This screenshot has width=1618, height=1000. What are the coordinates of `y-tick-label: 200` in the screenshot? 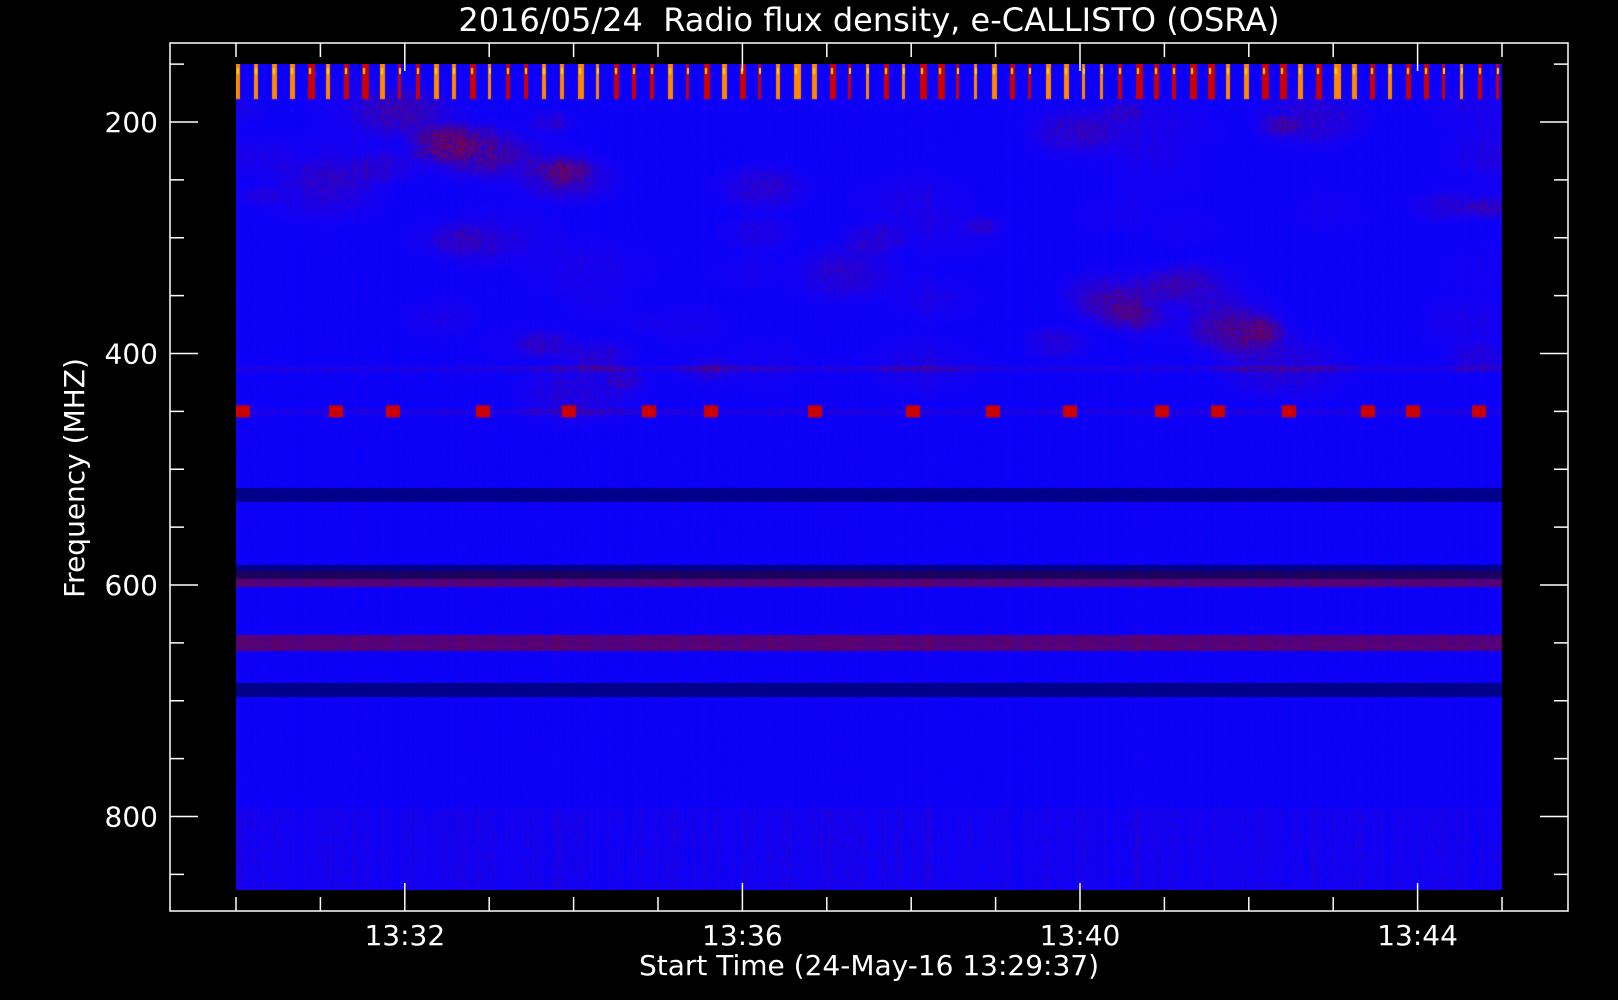 It's located at (131, 122).